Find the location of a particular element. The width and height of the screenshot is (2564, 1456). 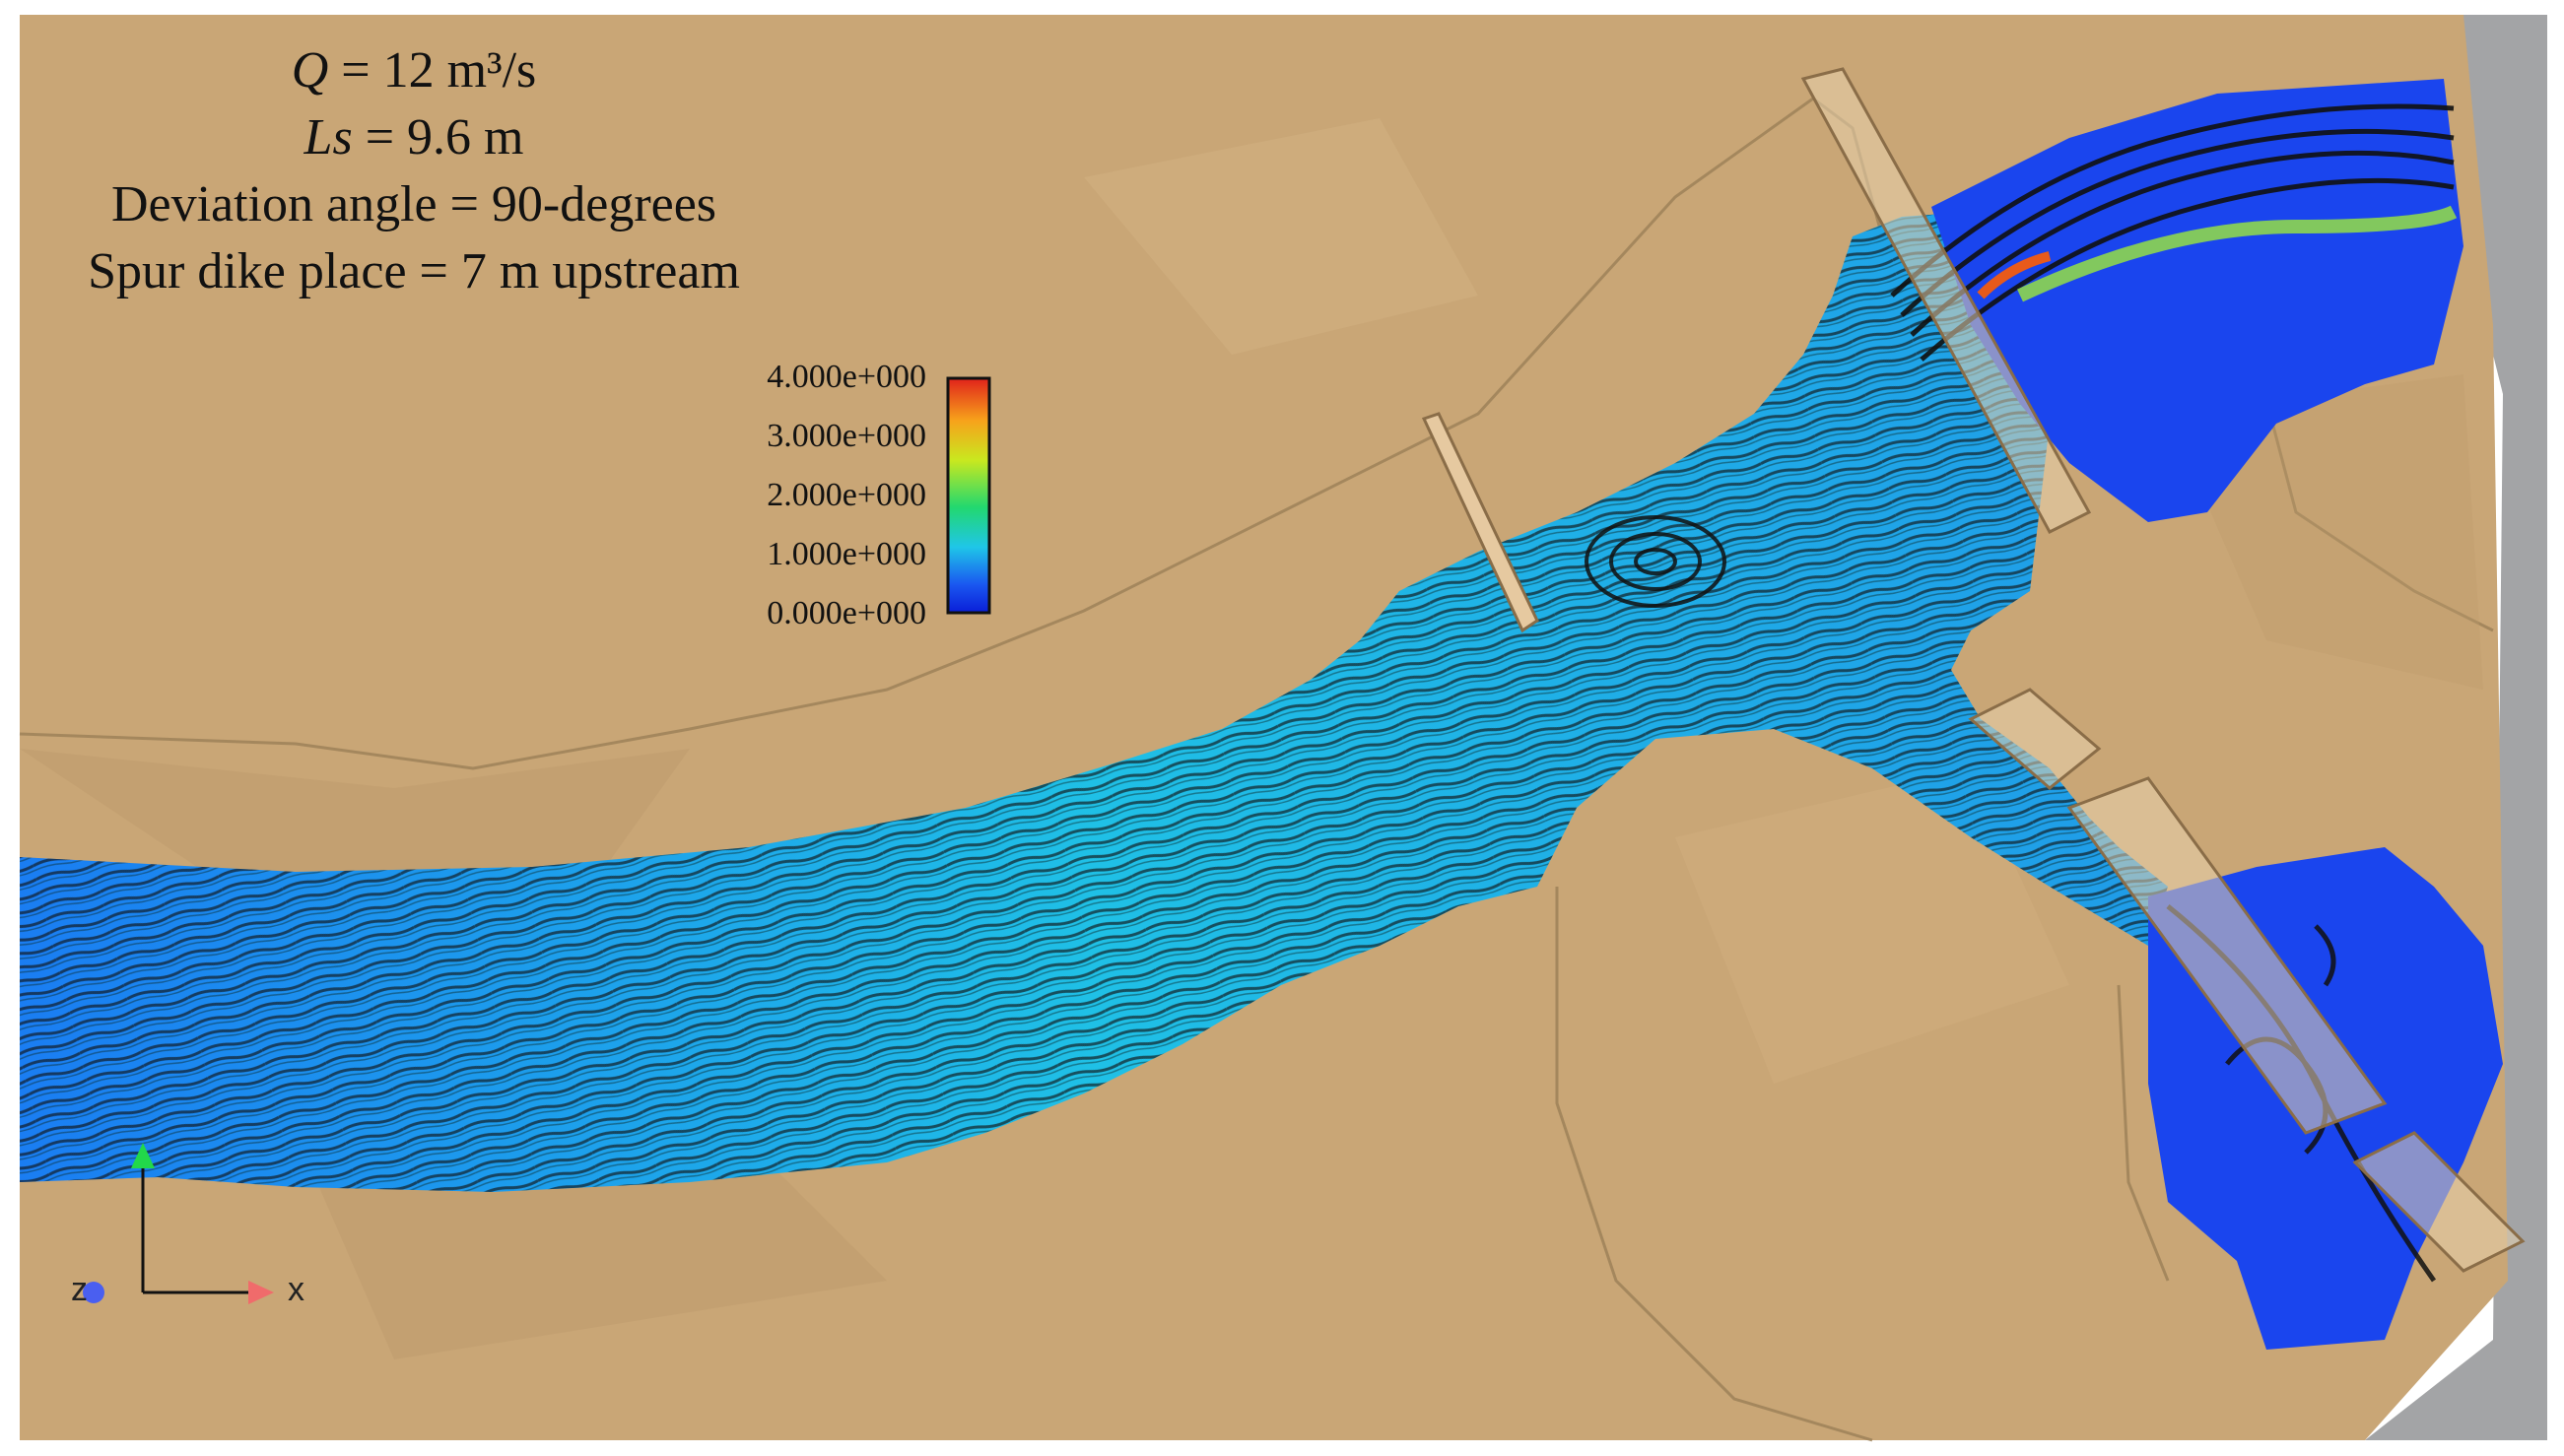

spur-place-line: Spur dike place = 7 m upstream is located at coordinates (414, 271).